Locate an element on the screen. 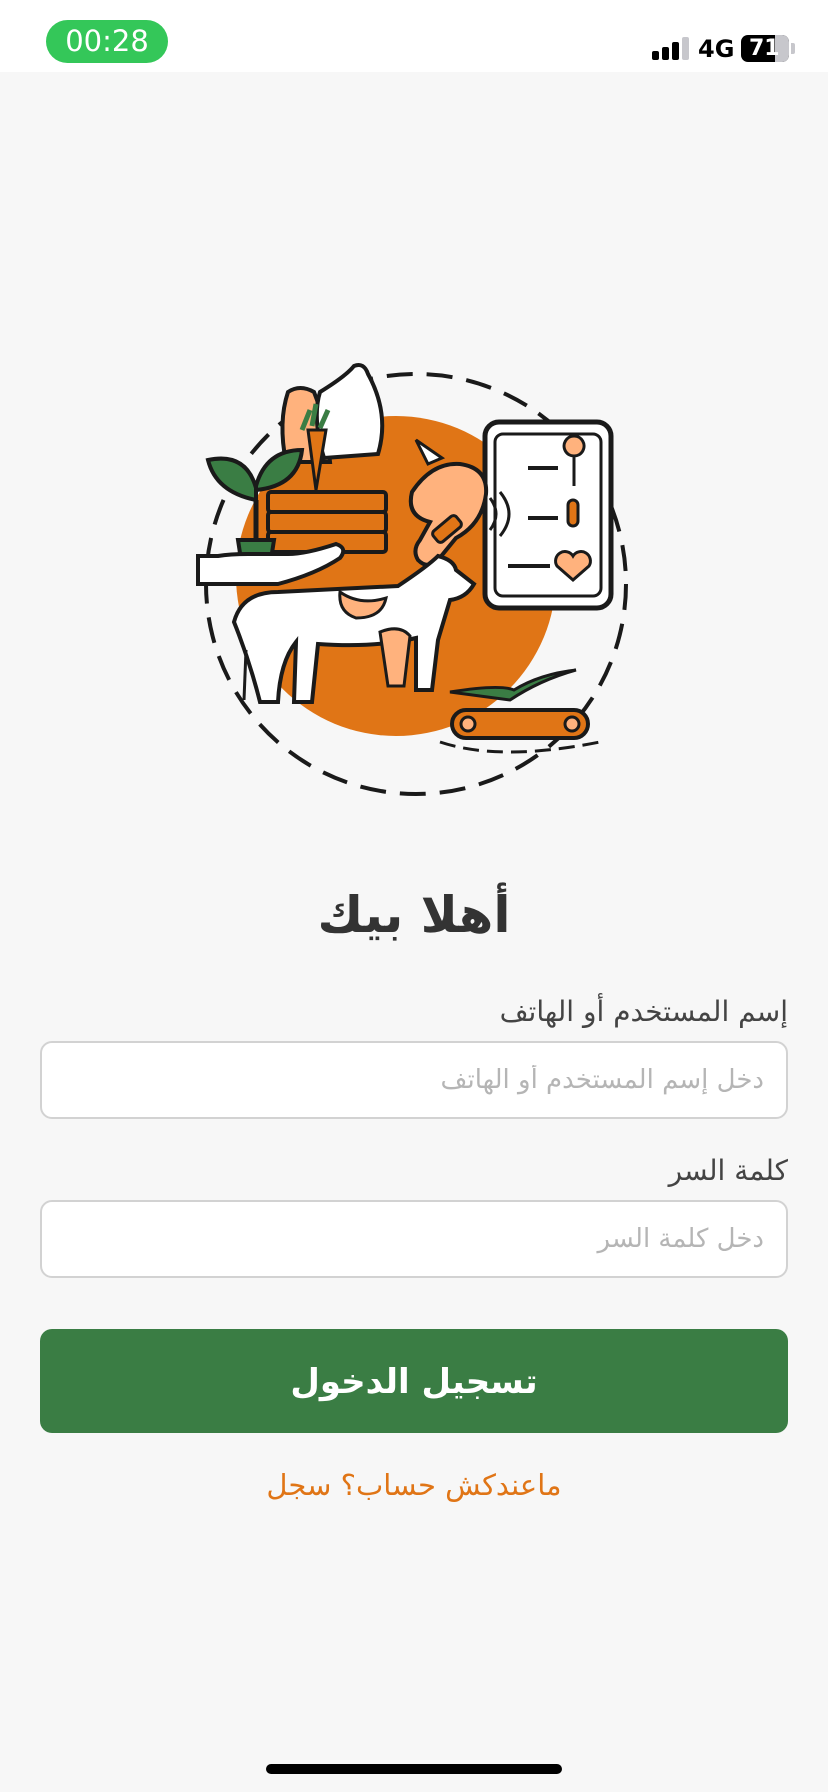 This screenshot has height=1792, width=828. username-input is located at coordinates (414, 1080).